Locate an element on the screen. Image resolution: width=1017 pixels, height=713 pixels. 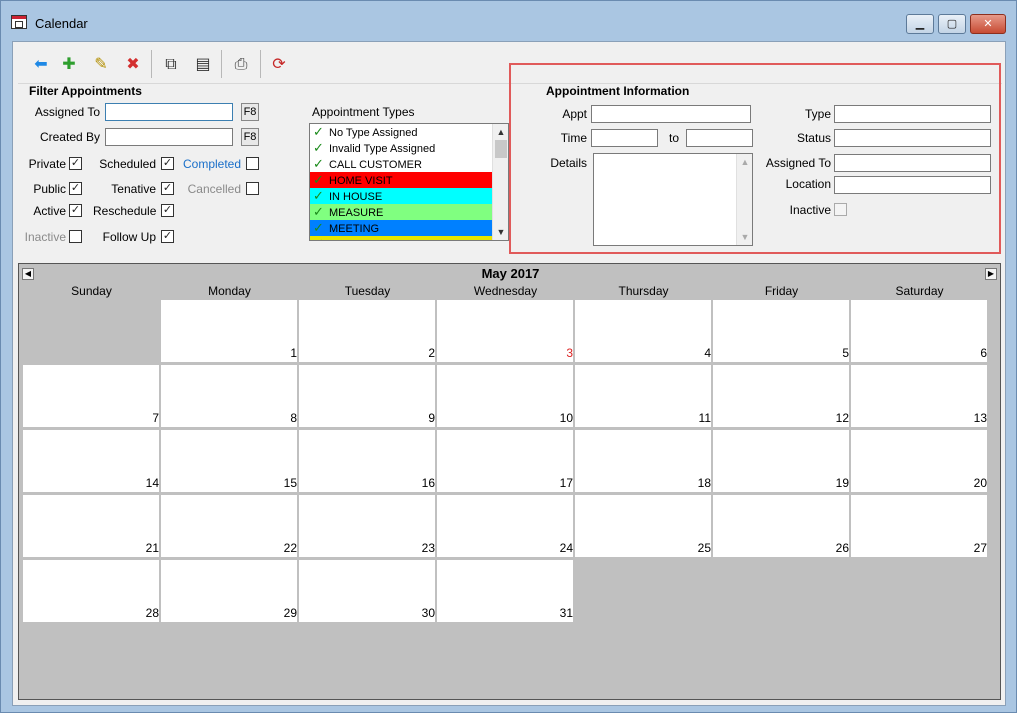
edit-icon: ✎ is located at coordinates (101, 65).